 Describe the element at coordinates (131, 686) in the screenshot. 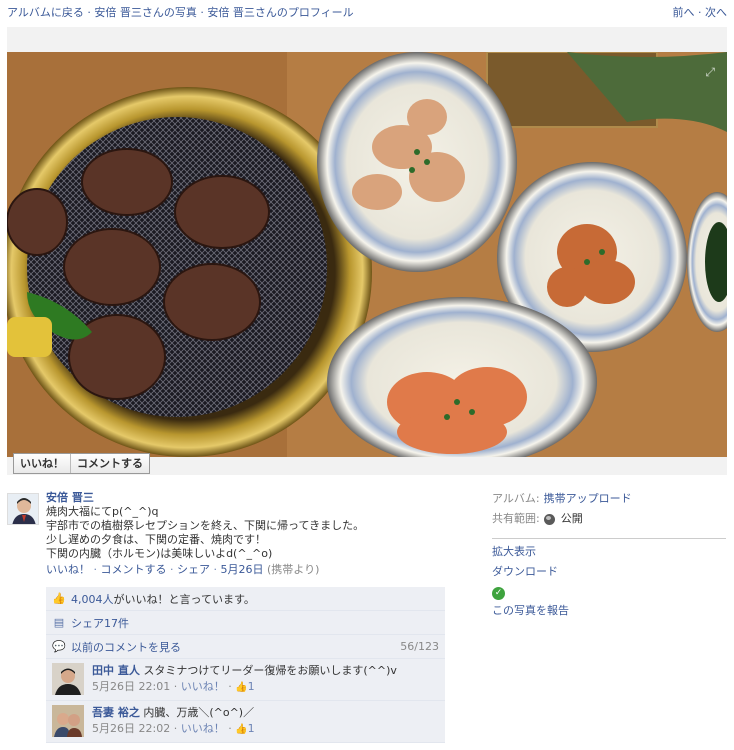

I see `comment-time: 5月26日 22:01` at that location.